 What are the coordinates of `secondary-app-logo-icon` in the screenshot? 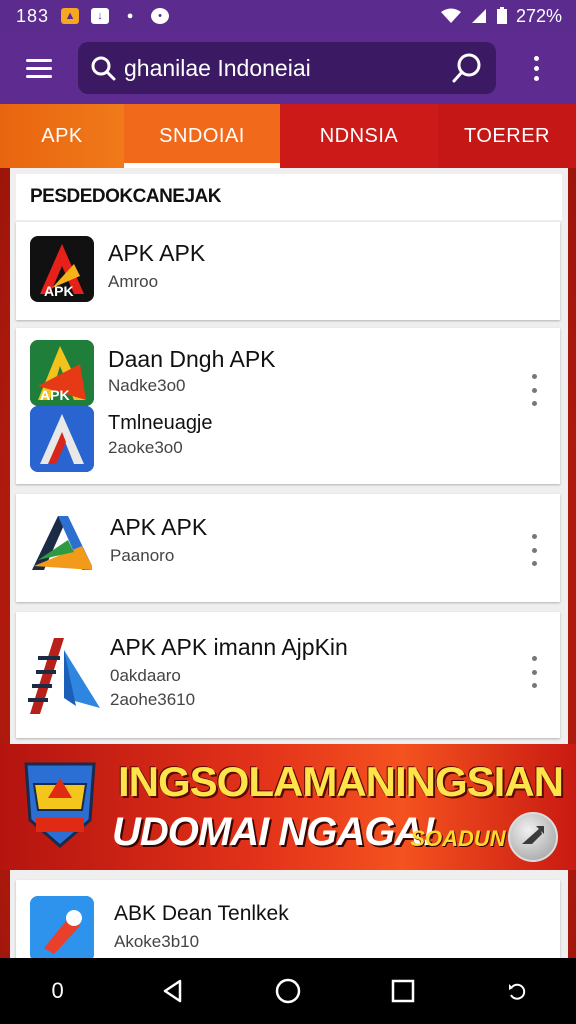 It's located at (62, 439).